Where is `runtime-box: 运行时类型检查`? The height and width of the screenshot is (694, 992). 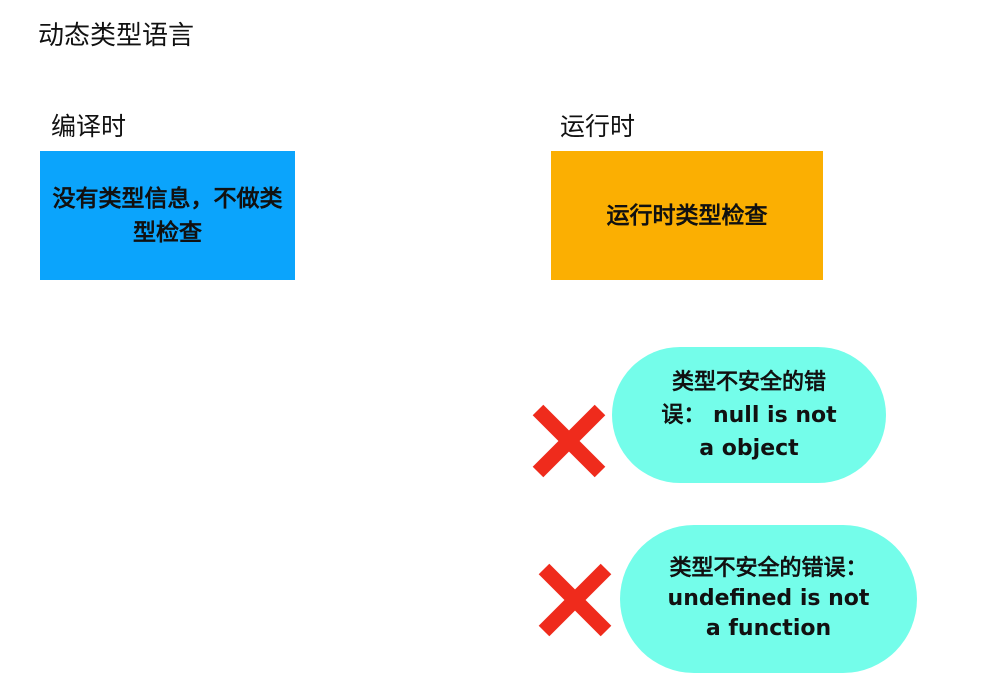
runtime-box: 运行时类型检查 is located at coordinates (687, 215).